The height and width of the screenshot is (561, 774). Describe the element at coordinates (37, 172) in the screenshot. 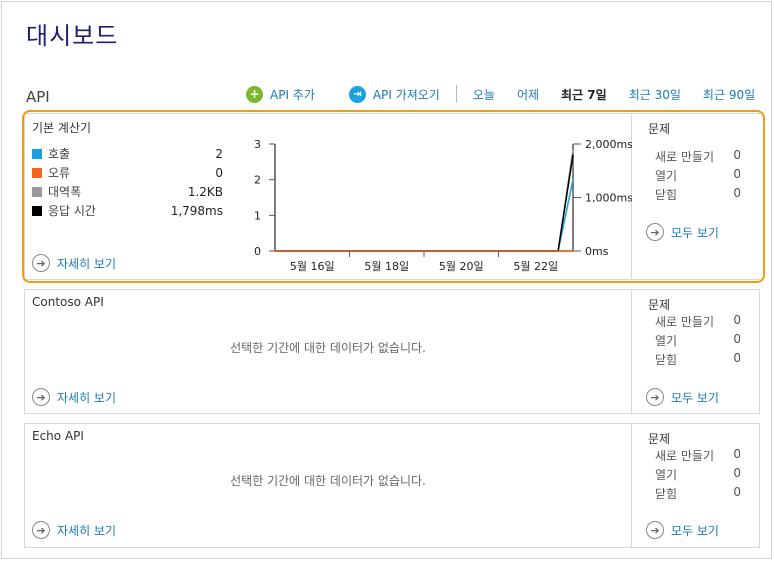

I see `errors-swatch` at that location.